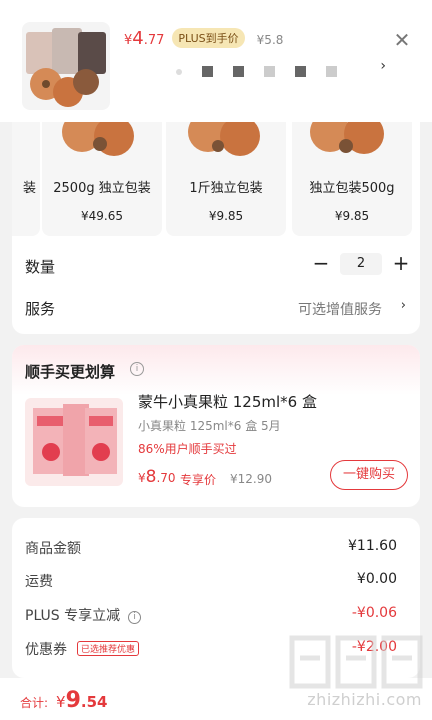 The image size is (432, 720). Describe the element at coordinates (270, 40) in the screenshot. I see `original-price: ¥5.8` at that location.